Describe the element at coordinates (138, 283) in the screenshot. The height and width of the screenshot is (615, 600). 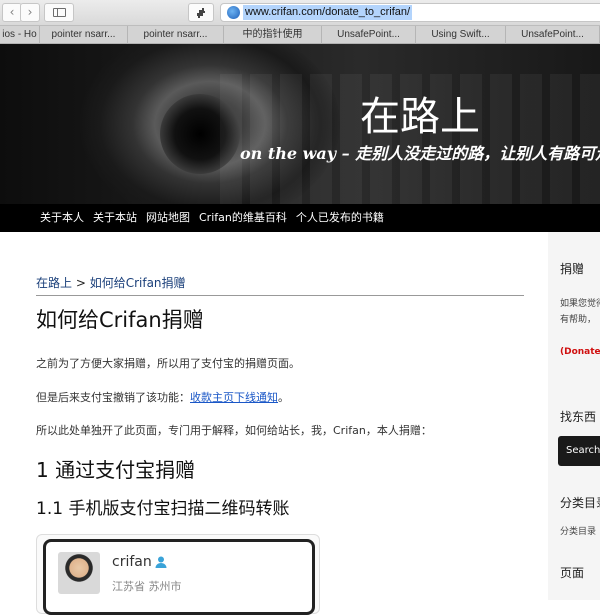
I see `breadcrumb-current-link: 如何给Crifan捐赠` at that location.